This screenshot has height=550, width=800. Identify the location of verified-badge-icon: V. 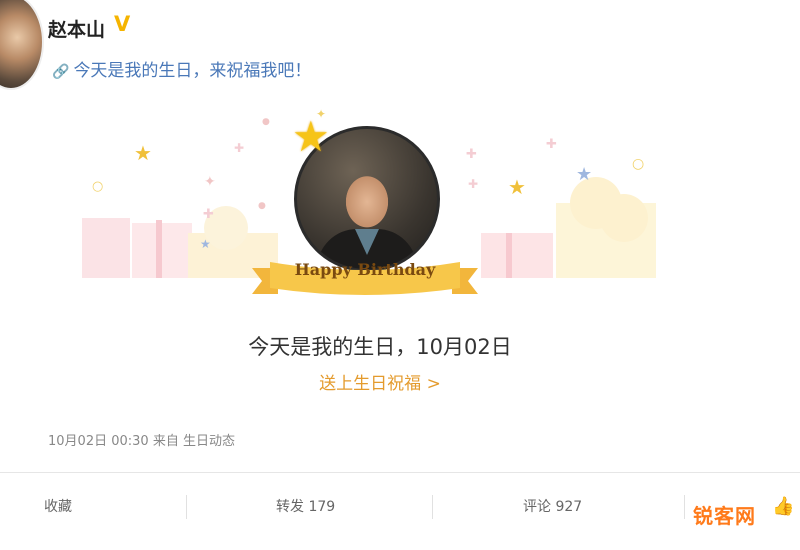
(122, 24).